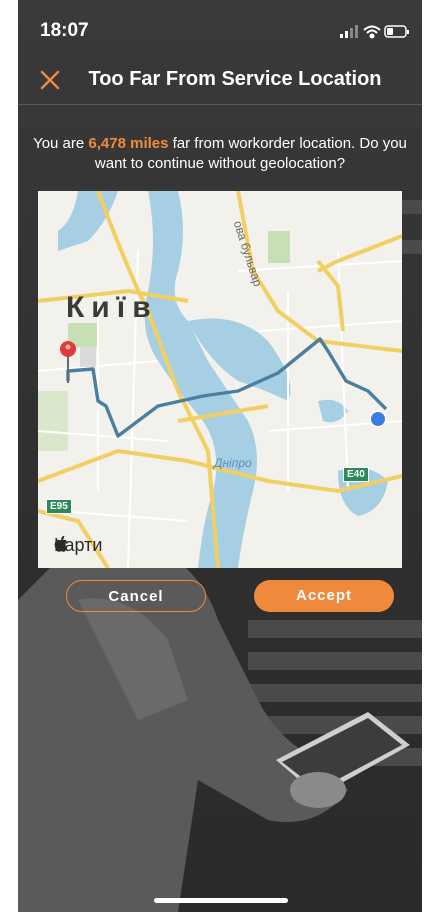 The image size is (428, 912). I want to click on page-title: Too Far From Service Location, so click(235, 79).